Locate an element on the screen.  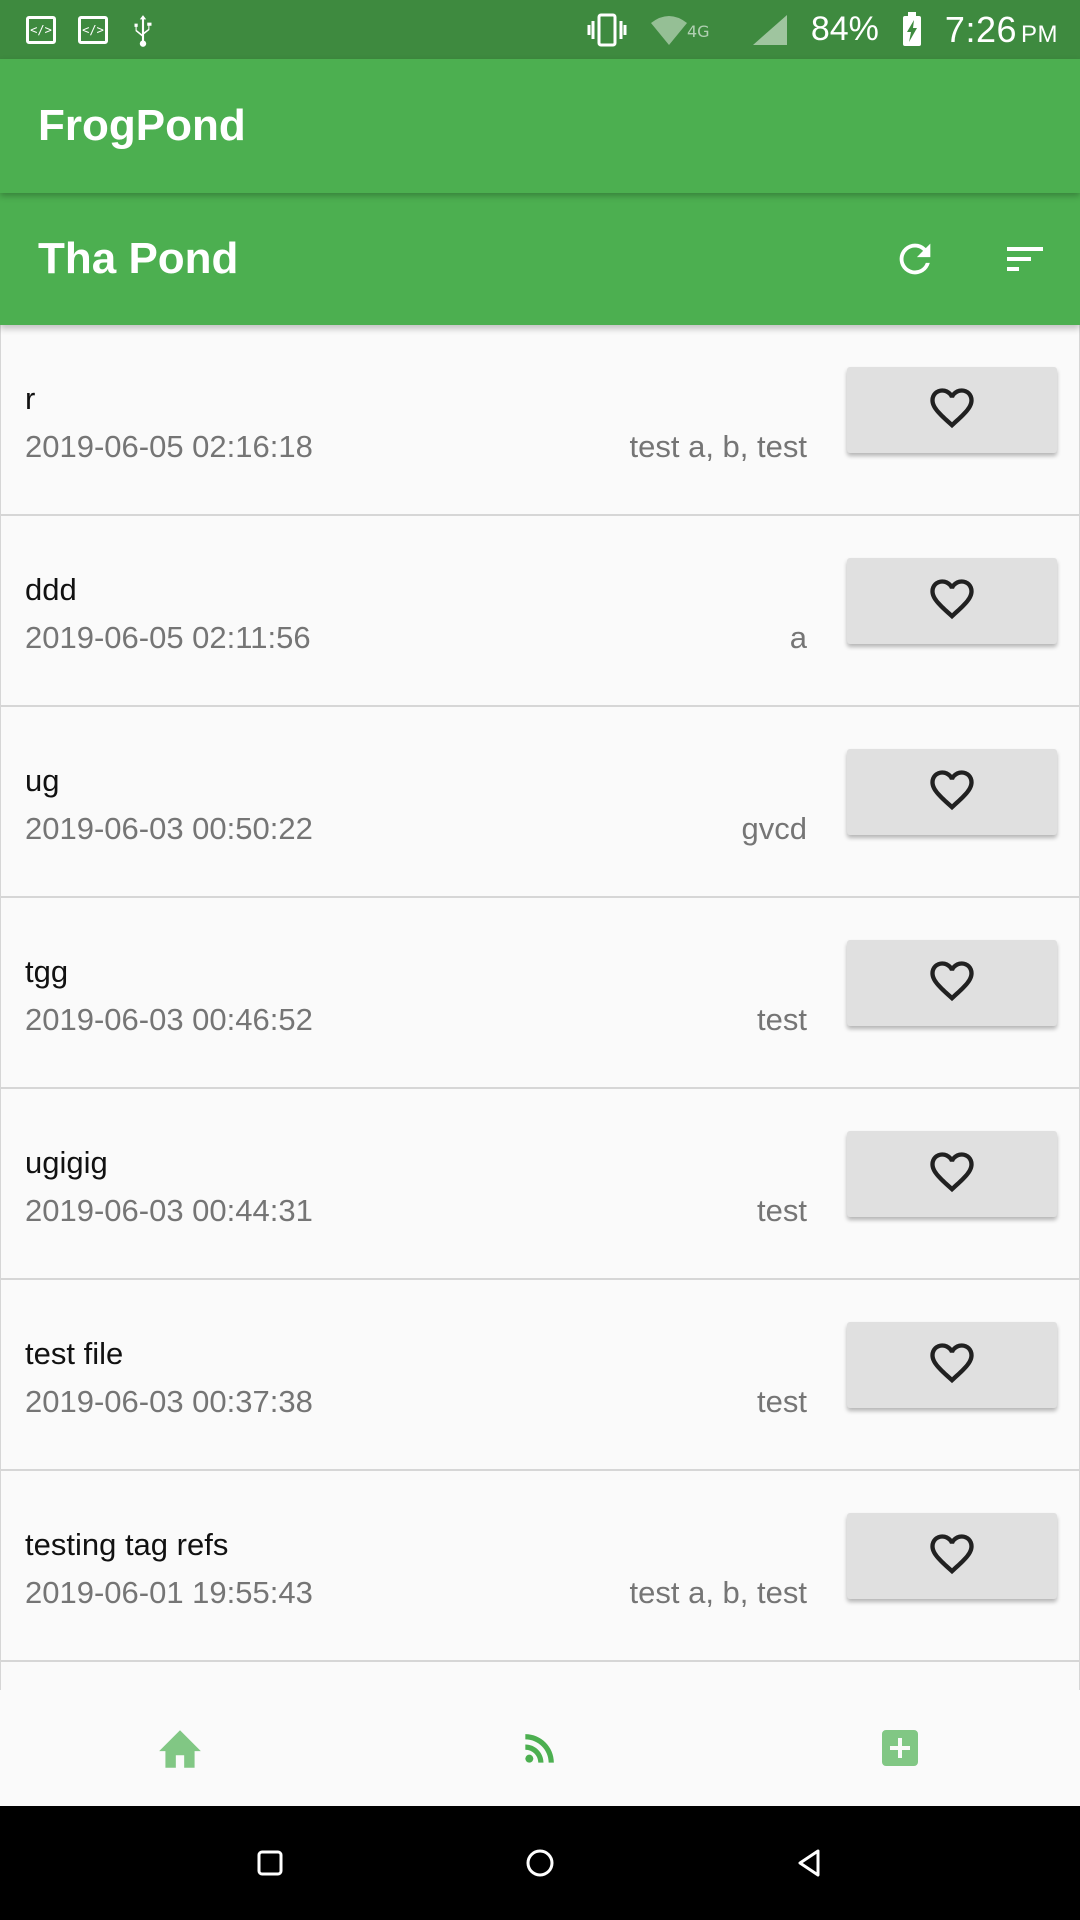
post-title: r is located at coordinates (30, 398).